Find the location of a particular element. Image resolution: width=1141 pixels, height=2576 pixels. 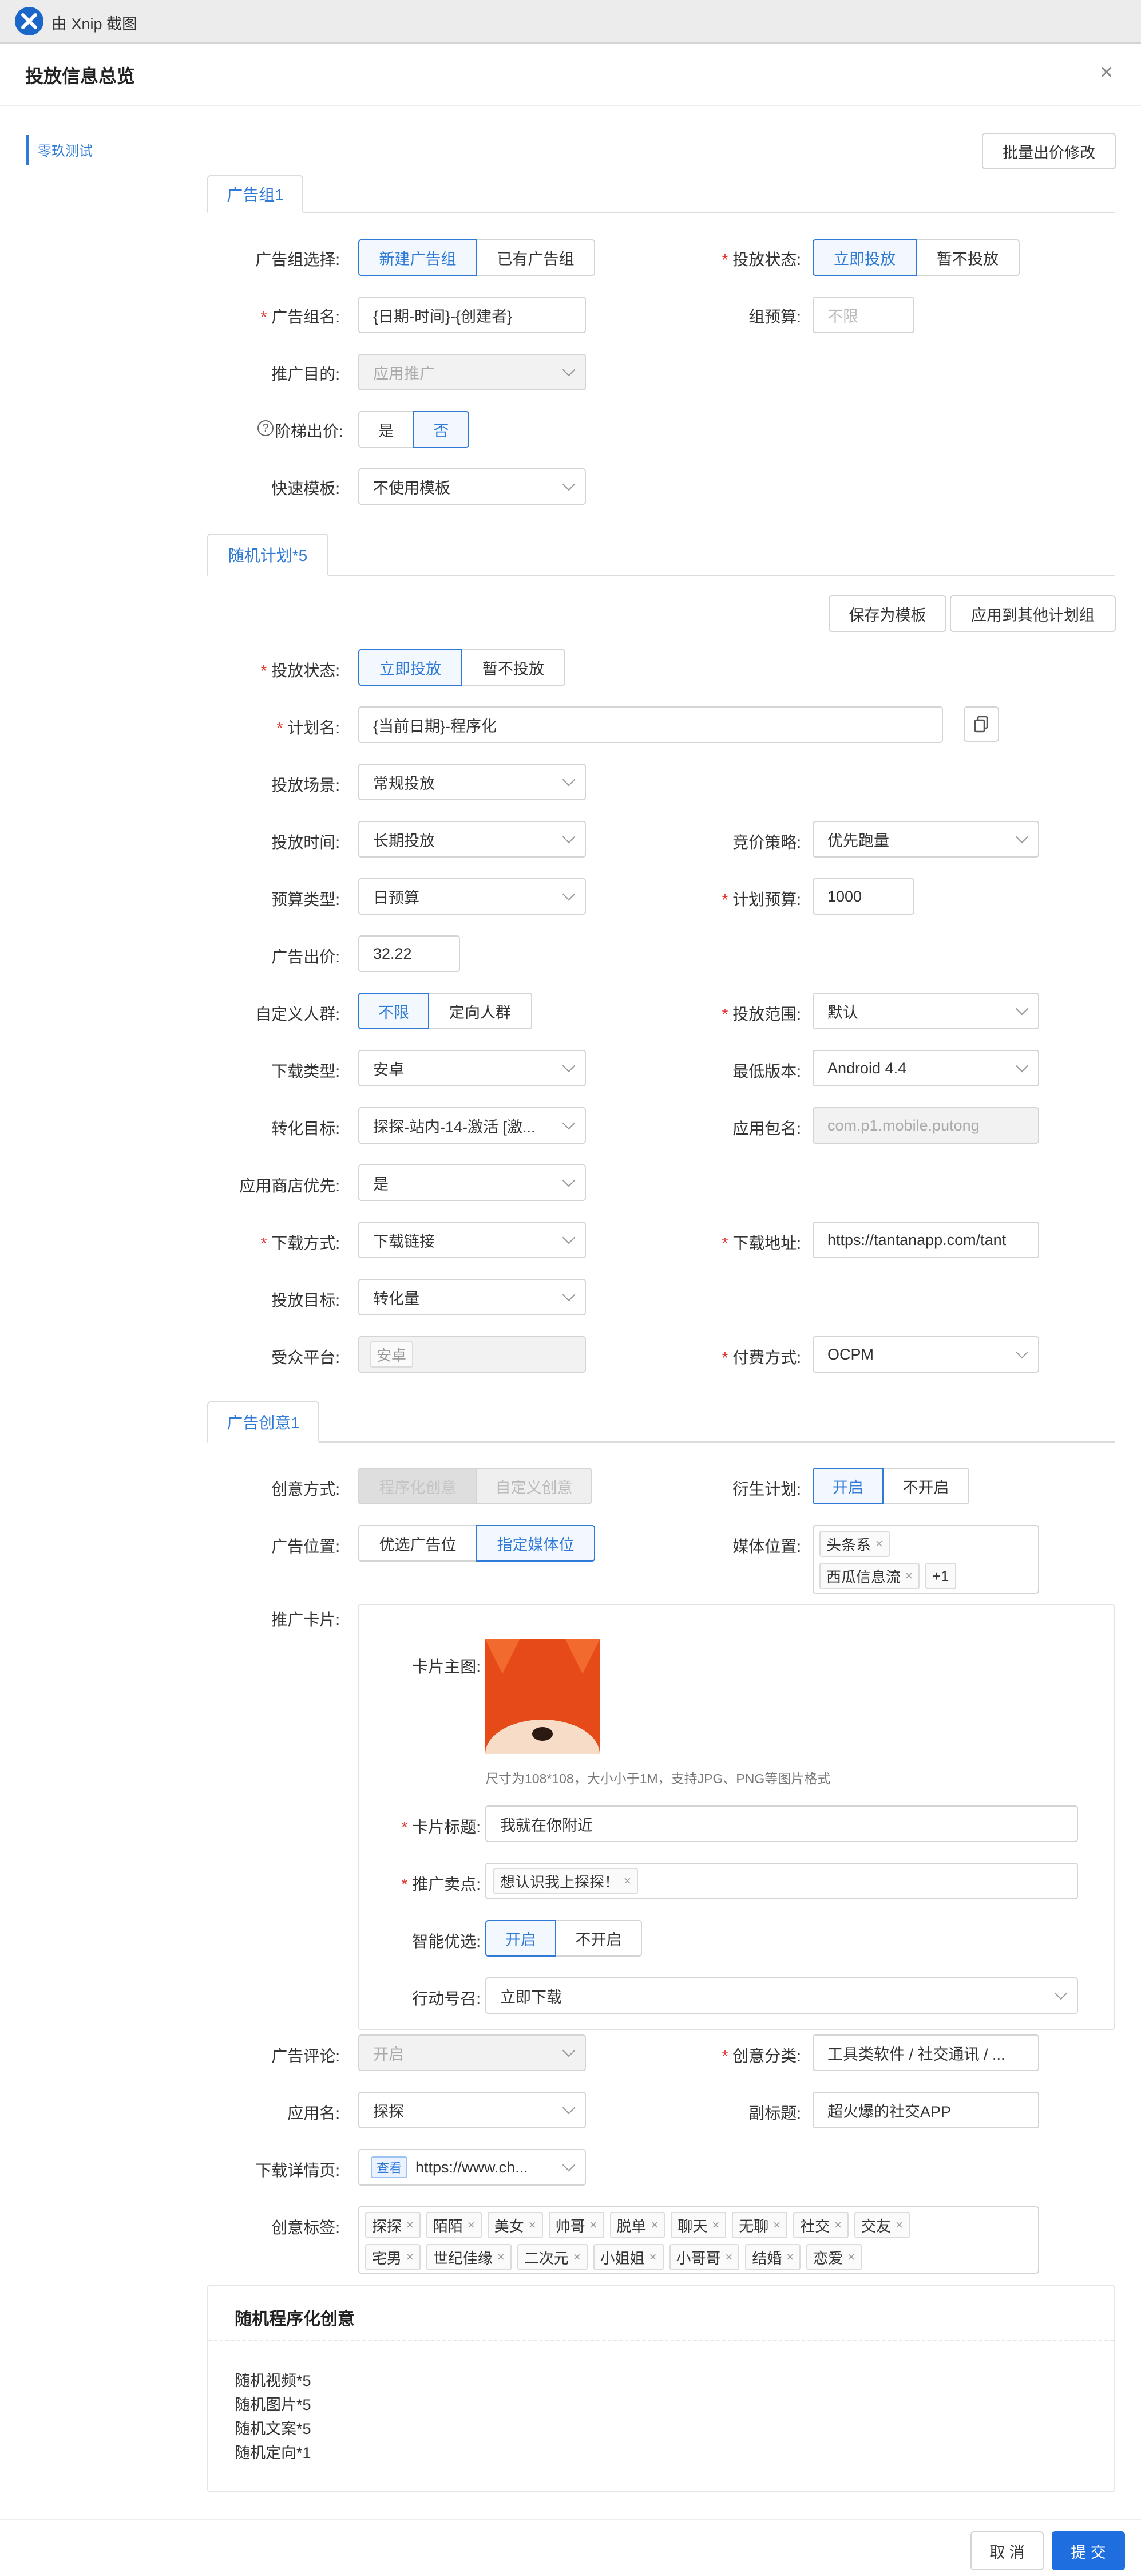

audience-targeted-option: 定向人群 is located at coordinates (480, 1011).